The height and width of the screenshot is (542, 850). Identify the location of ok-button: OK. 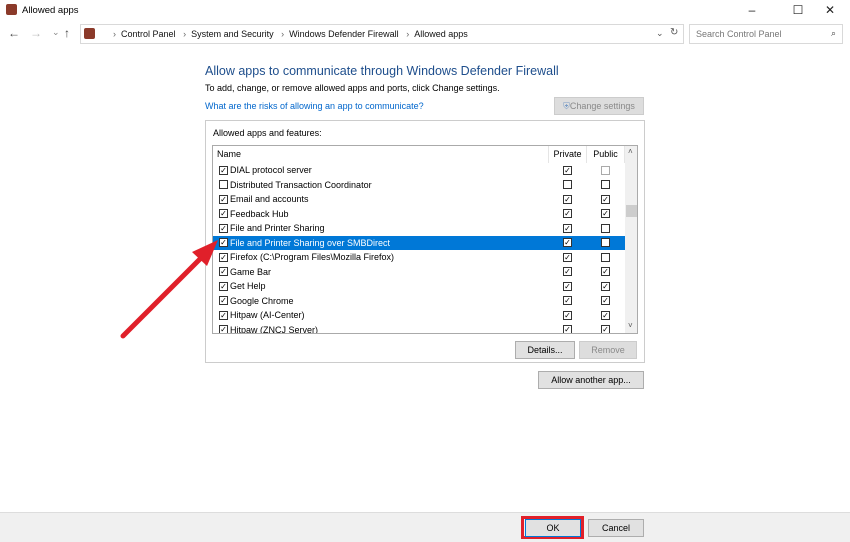
(553, 528).